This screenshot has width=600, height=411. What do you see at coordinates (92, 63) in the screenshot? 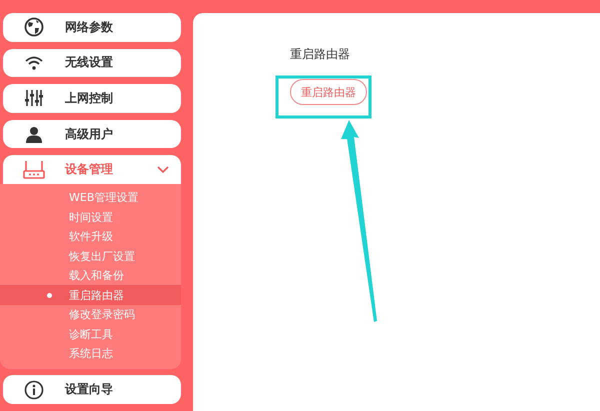
I see `sidebar-item: 无线设置` at bounding box center [92, 63].